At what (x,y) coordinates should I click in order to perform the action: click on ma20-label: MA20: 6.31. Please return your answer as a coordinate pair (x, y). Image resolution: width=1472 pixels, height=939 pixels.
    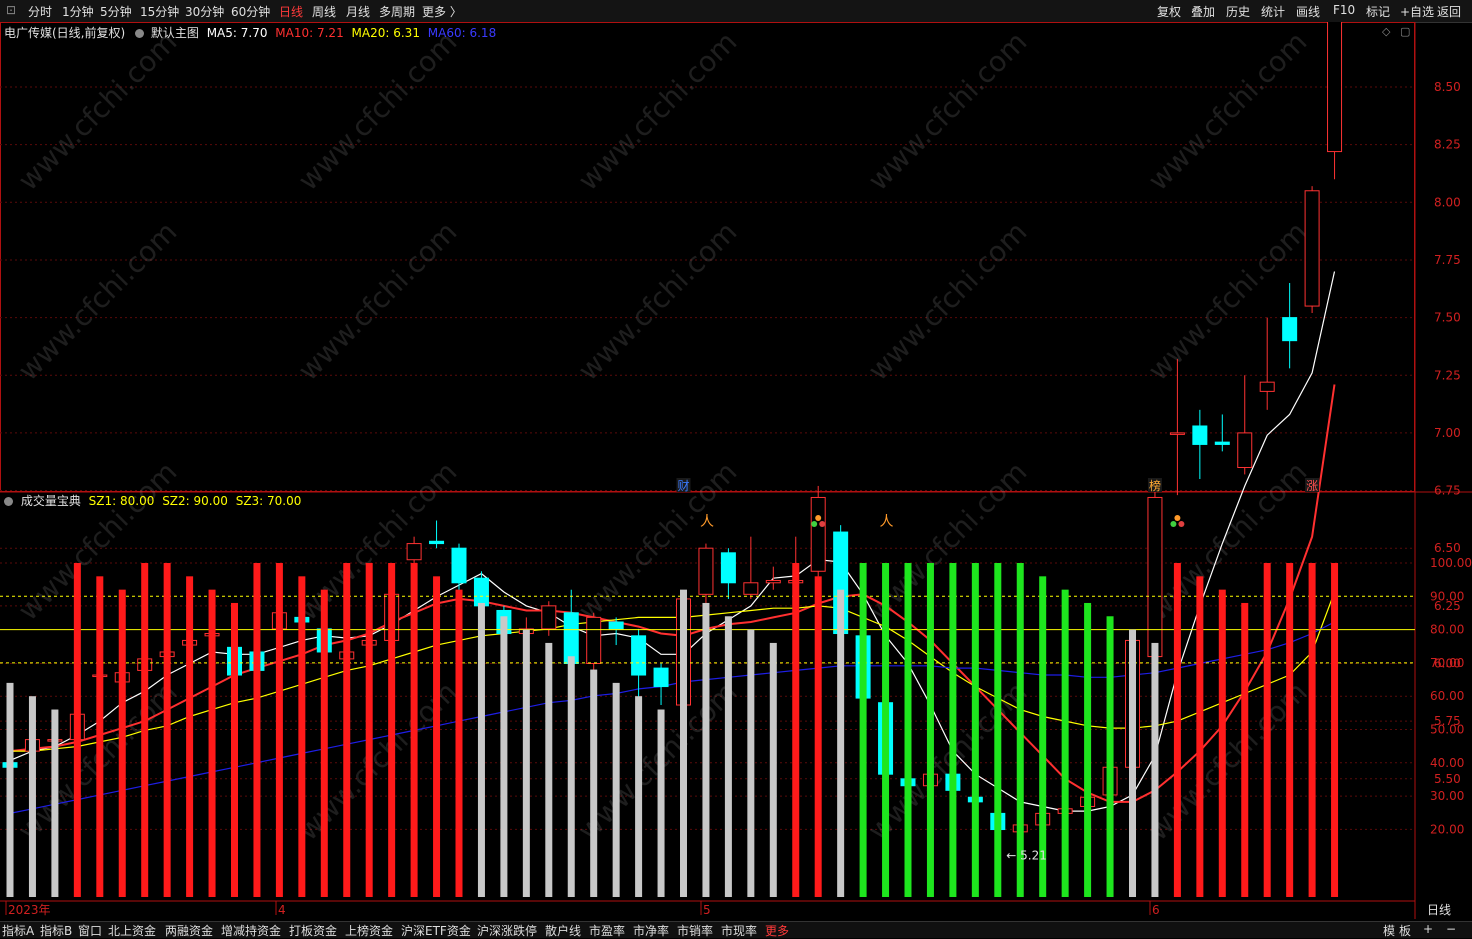
    Looking at the image, I should click on (385, 33).